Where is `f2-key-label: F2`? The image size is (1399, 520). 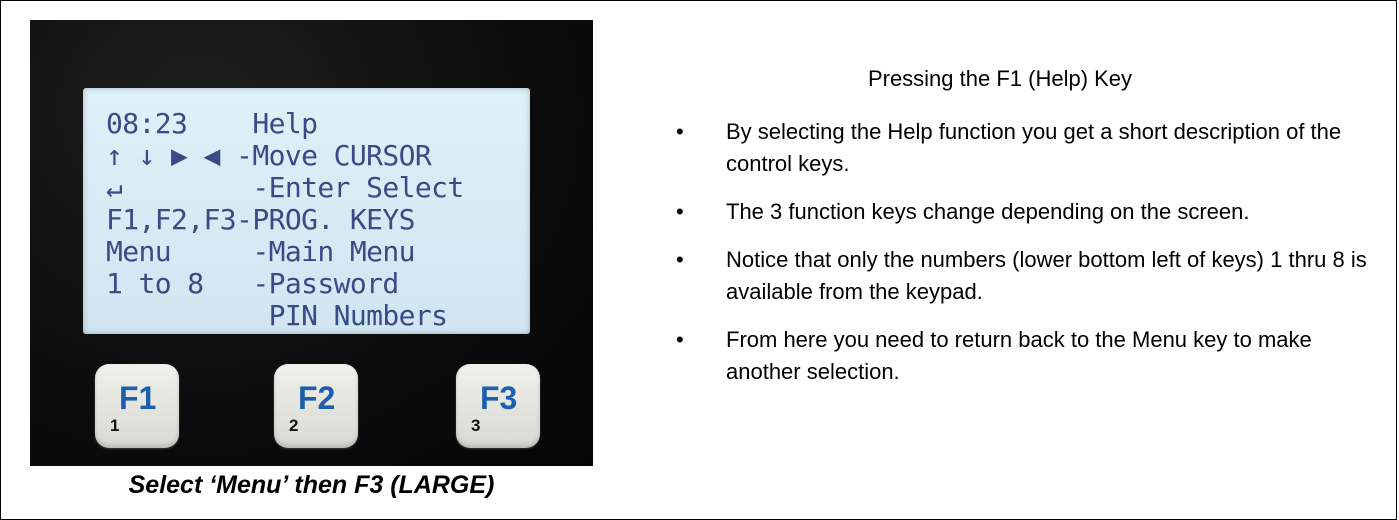
f2-key-label: F2 is located at coordinates (317, 398).